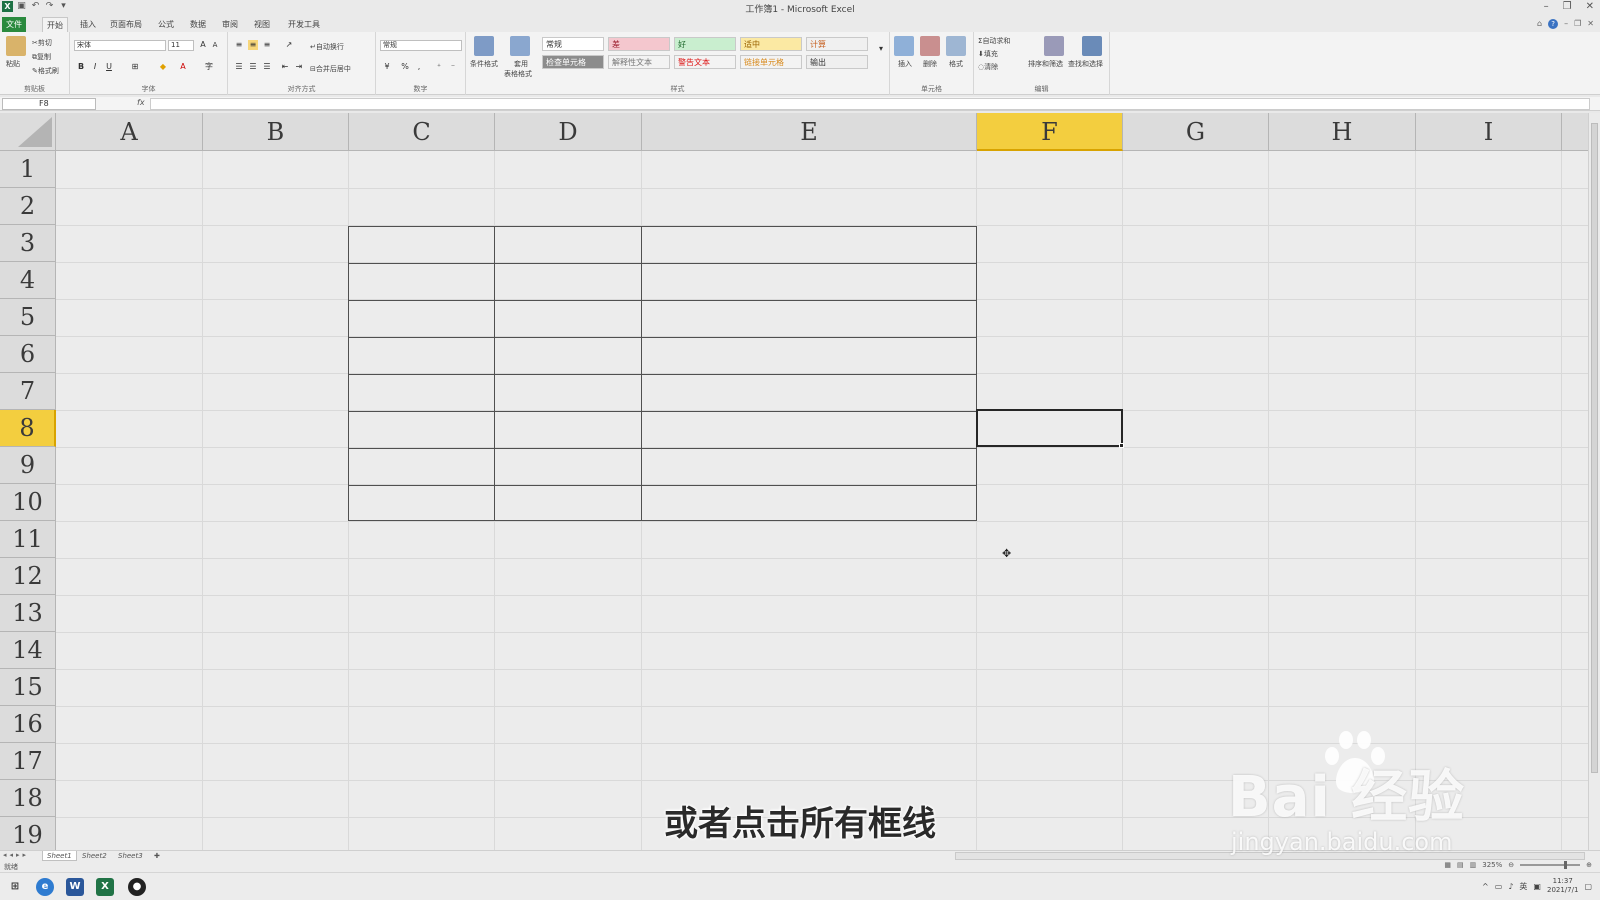  What do you see at coordinates (28, 354) in the screenshot?
I see `row-header-6: 6` at bounding box center [28, 354].